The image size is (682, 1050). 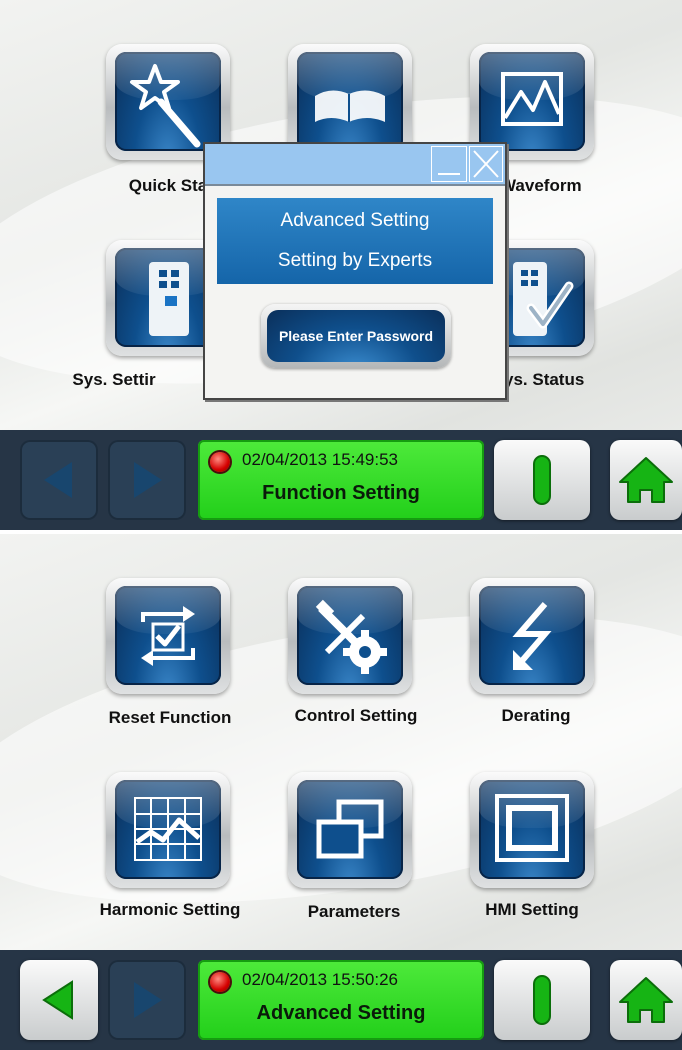 What do you see at coordinates (354, 911) in the screenshot?
I see `parameters-label: Parameters` at bounding box center [354, 911].